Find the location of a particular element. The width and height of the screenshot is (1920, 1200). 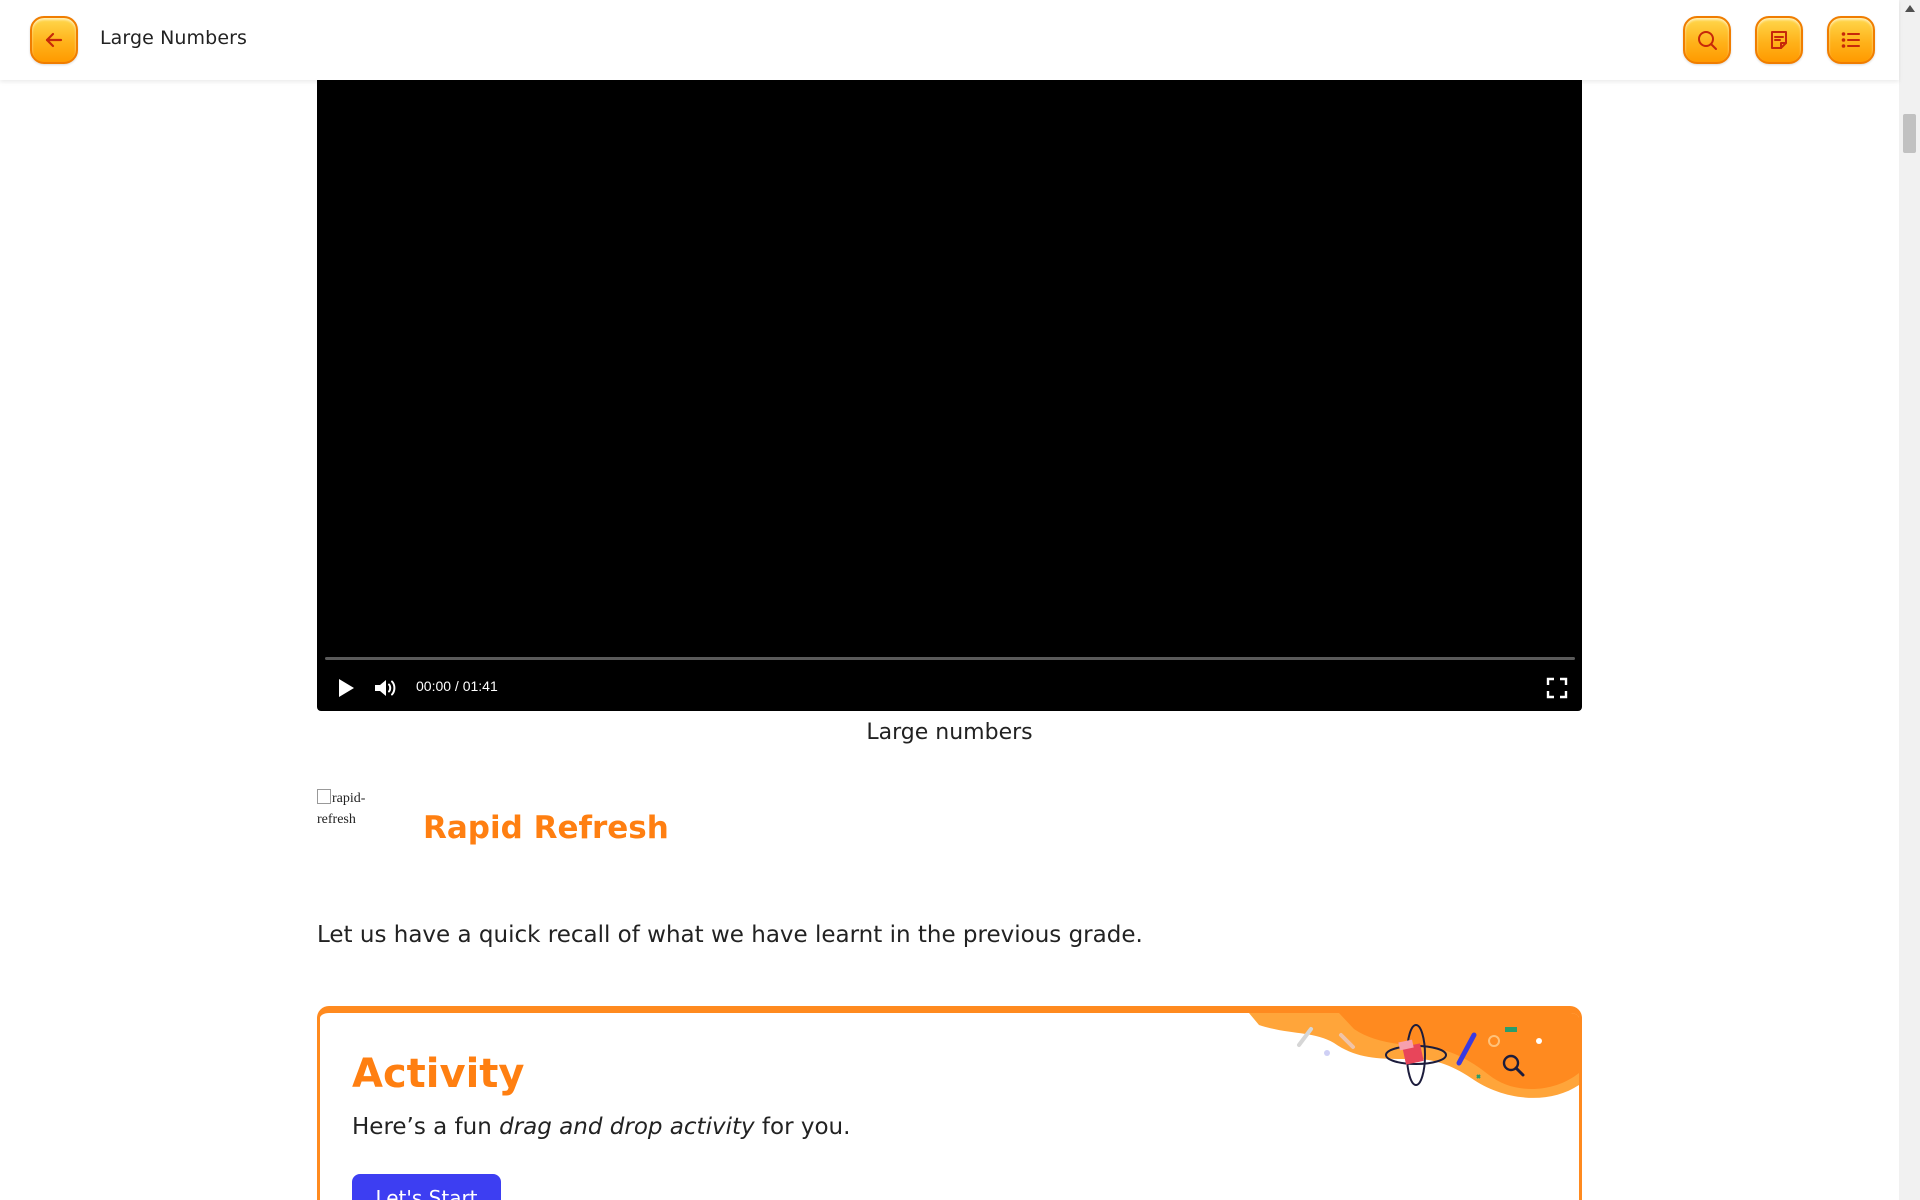

scroll-thumb is located at coordinates (1909, 133).